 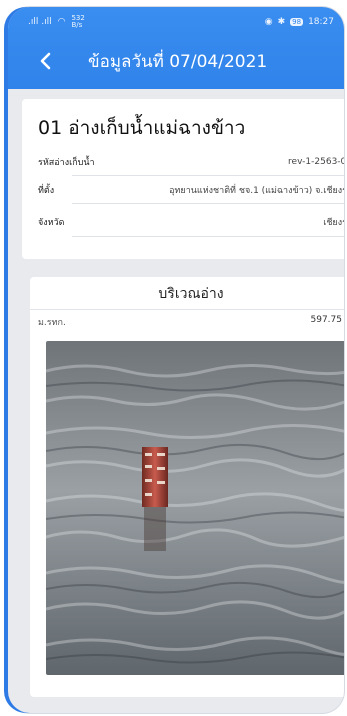 I want to click on water-level-value: 597.75, so click(x=326, y=320).